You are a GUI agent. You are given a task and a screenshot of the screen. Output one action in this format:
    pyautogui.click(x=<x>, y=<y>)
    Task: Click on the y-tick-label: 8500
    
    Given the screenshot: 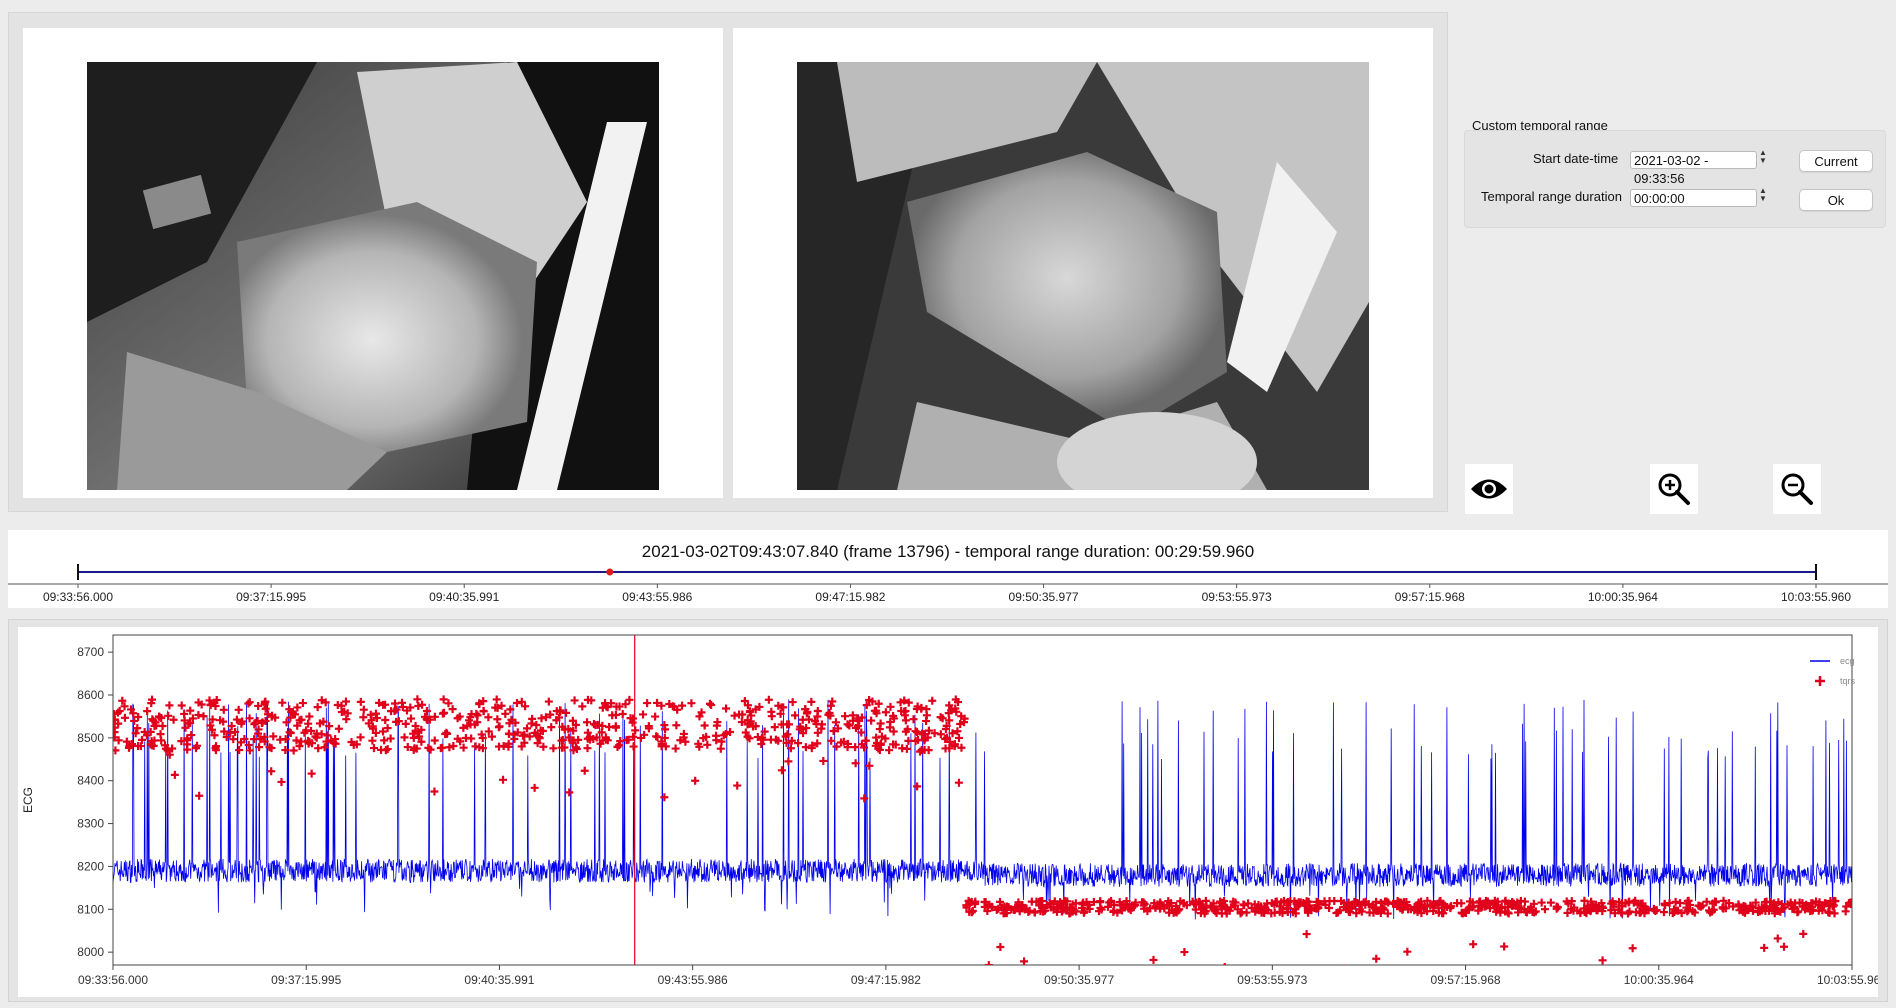 What is the action you would take?
    pyautogui.click(x=90, y=738)
    